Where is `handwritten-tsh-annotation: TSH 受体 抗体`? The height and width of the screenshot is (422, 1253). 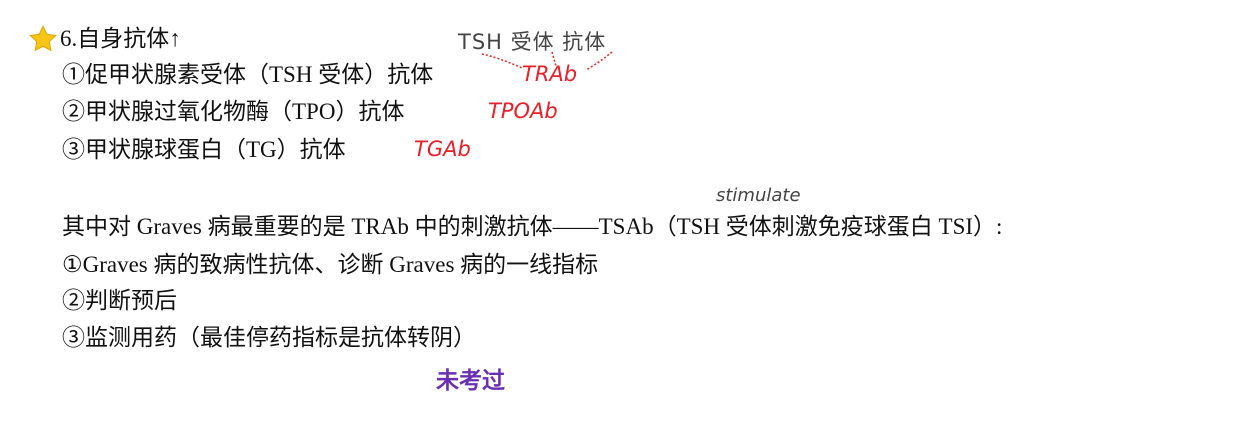
handwritten-tsh-annotation: TSH 受体 抗体 is located at coordinates (532, 42).